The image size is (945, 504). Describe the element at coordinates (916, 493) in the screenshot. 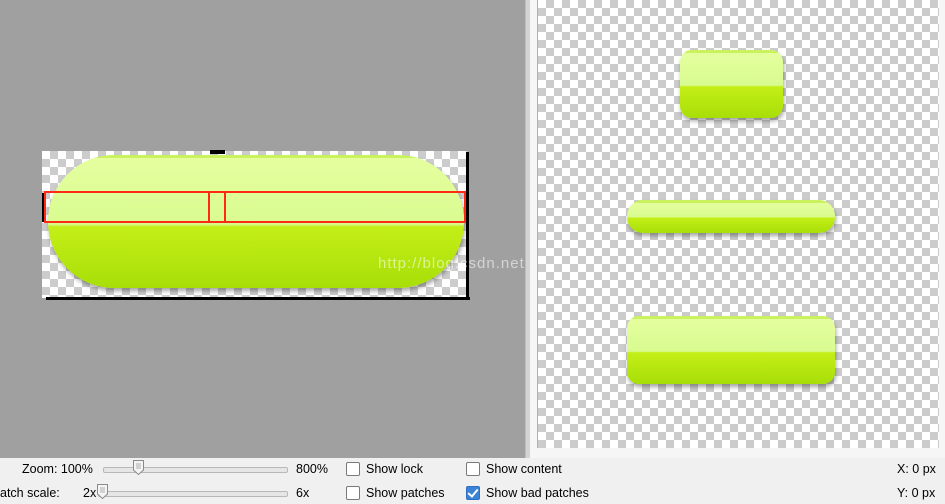

I see `y-coordinate-readout: Y: 0 px` at that location.